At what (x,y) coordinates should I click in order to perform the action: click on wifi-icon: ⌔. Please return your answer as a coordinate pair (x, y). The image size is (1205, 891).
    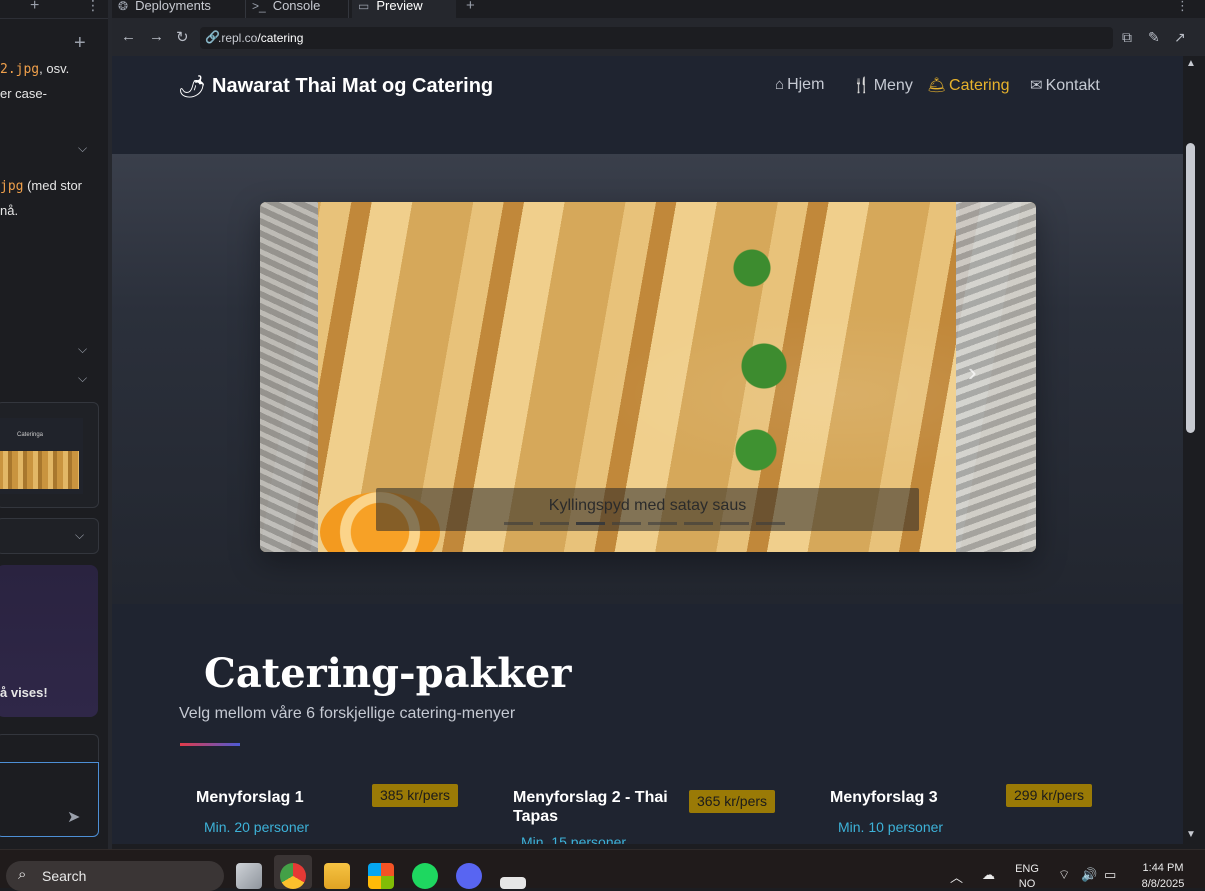
    Looking at the image, I should click on (1064, 875).